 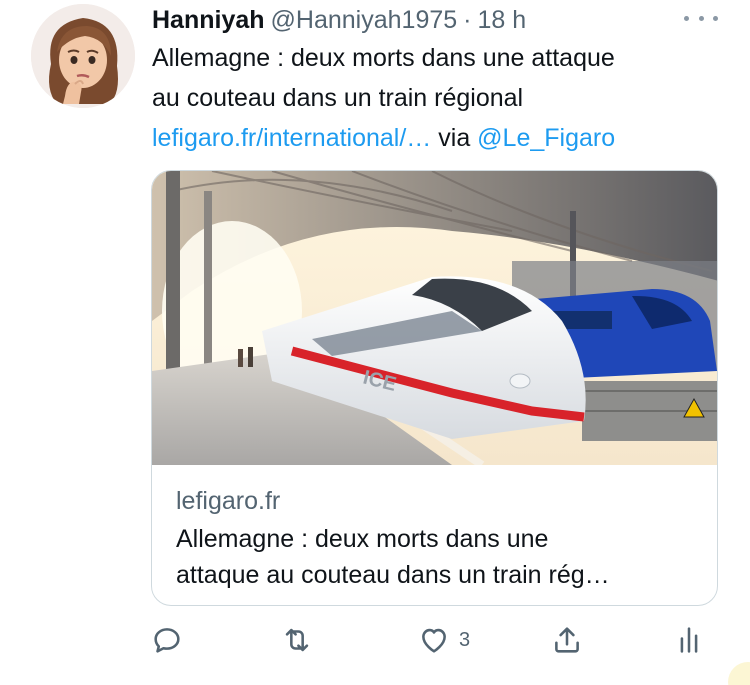 What do you see at coordinates (364, 20) in the screenshot?
I see `user-handle: @Hanniyah1975` at bounding box center [364, 20].